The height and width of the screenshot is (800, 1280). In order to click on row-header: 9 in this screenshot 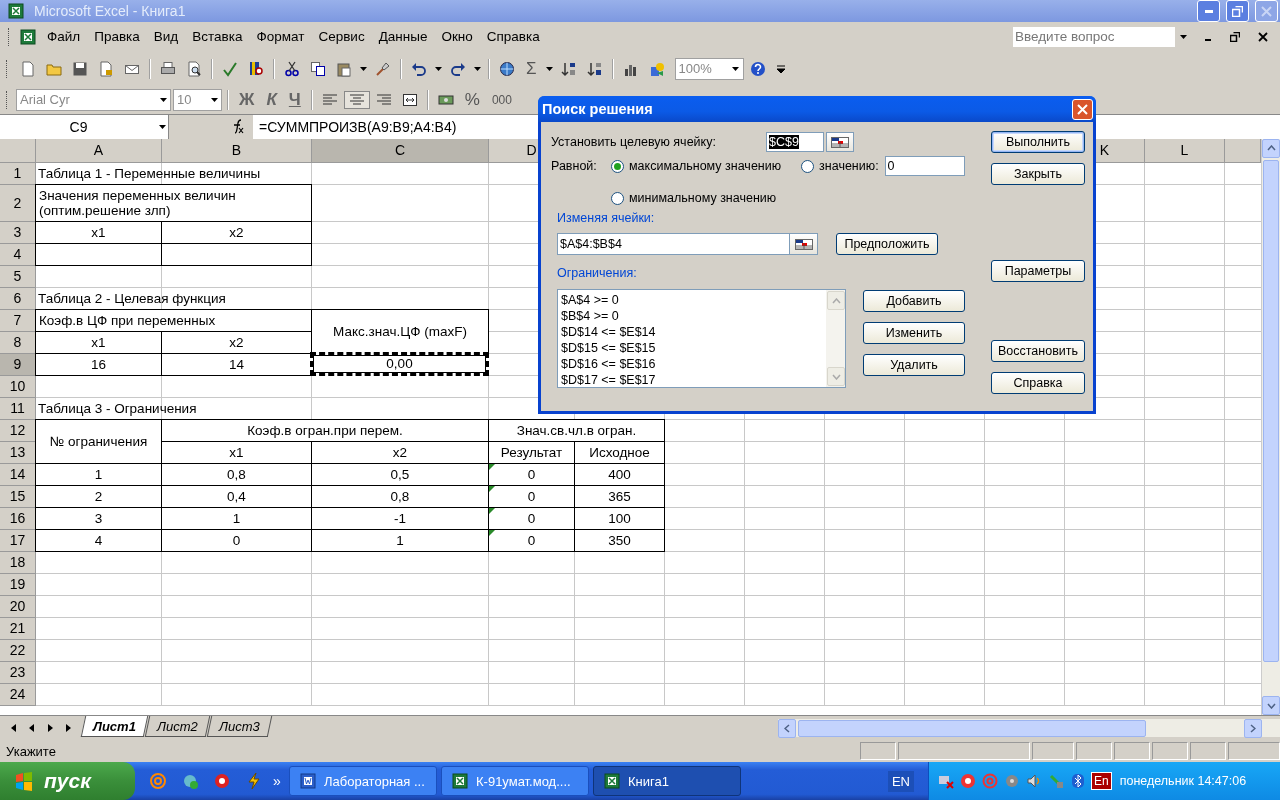, I will do `click(18, 364)`.